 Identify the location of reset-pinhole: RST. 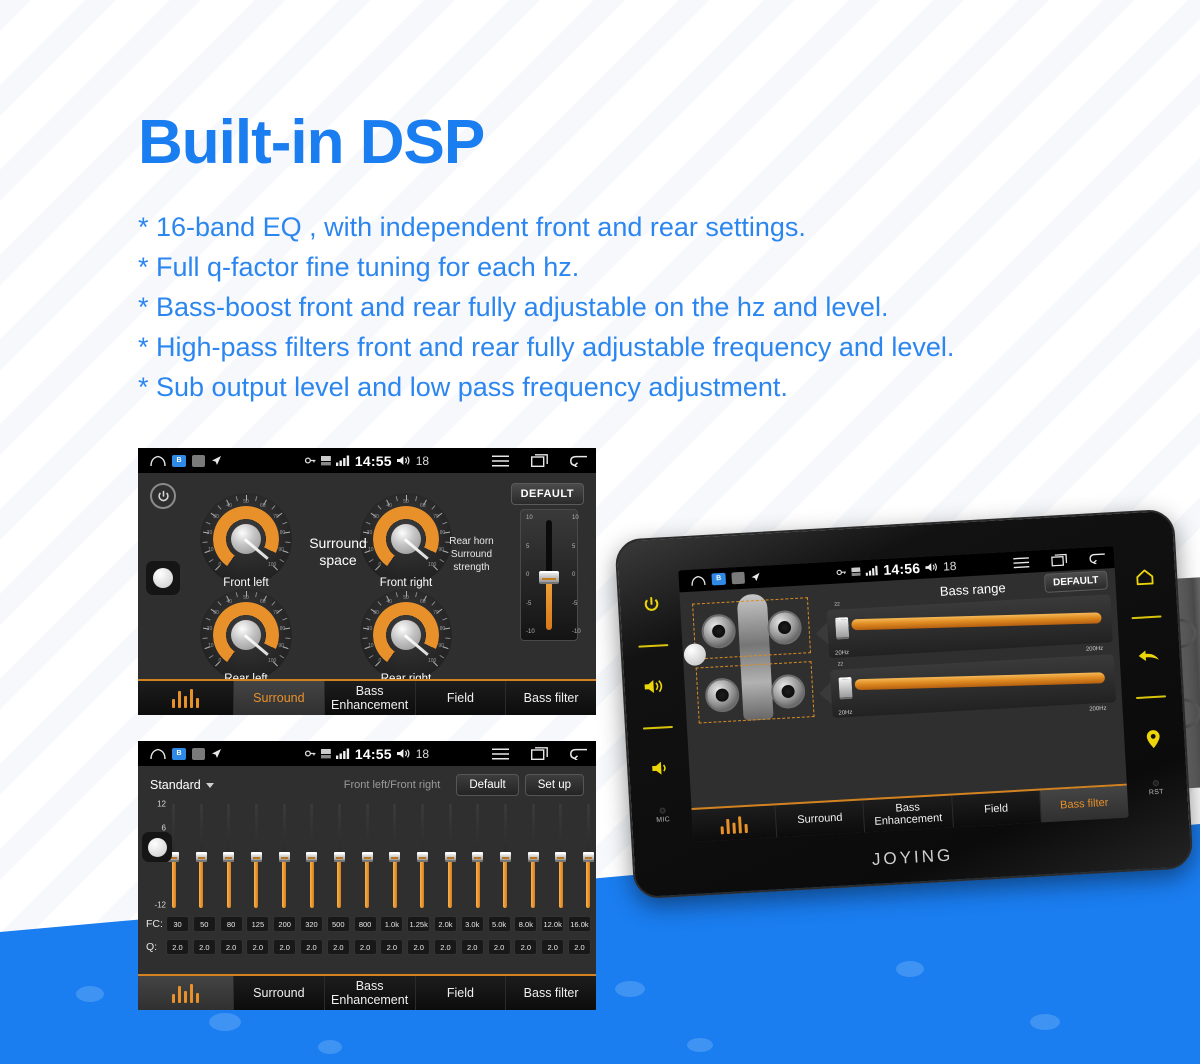
(1156, 788).